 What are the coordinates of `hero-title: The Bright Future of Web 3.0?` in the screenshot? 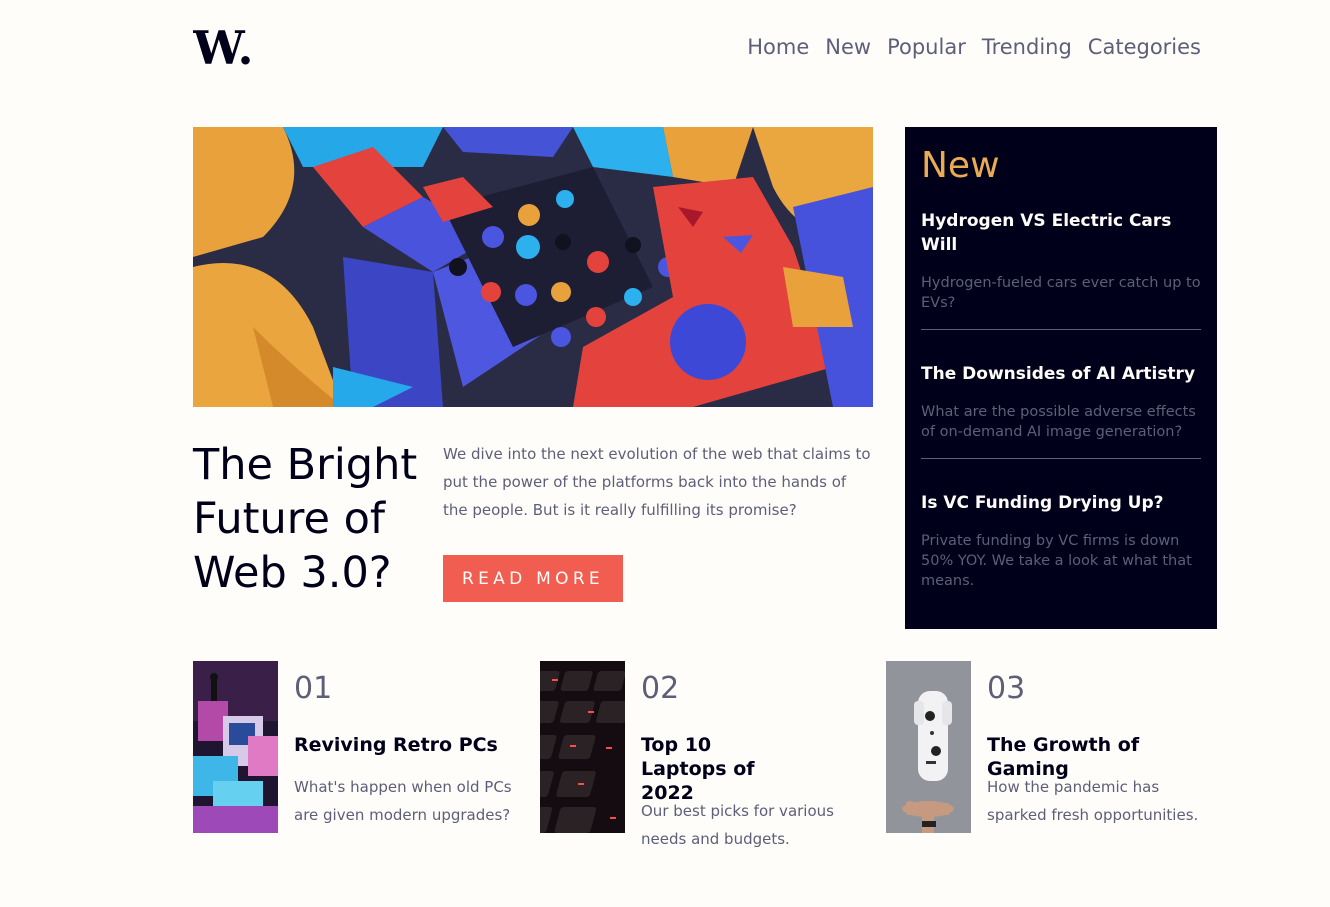 It's located at (305, 519).